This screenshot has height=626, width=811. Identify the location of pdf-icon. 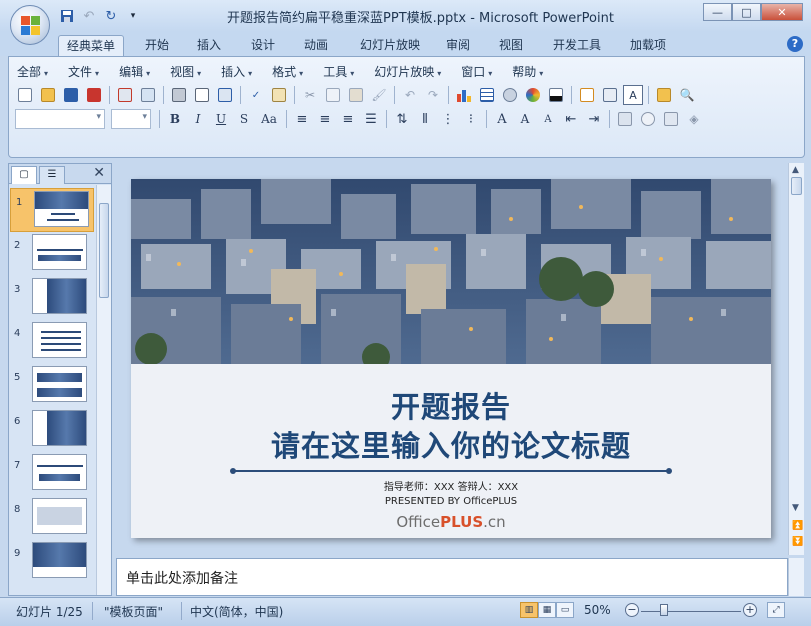
(94, 95).